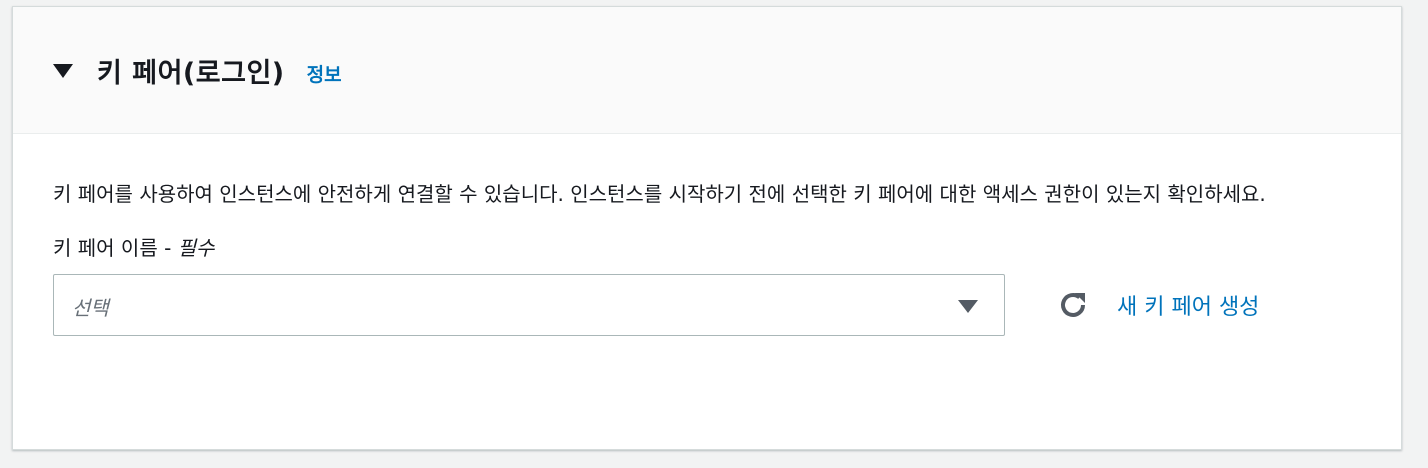  Describe the element at coordinates (968, 306) in the screenshot. I see `dropdown-arrow-icon` at that location.